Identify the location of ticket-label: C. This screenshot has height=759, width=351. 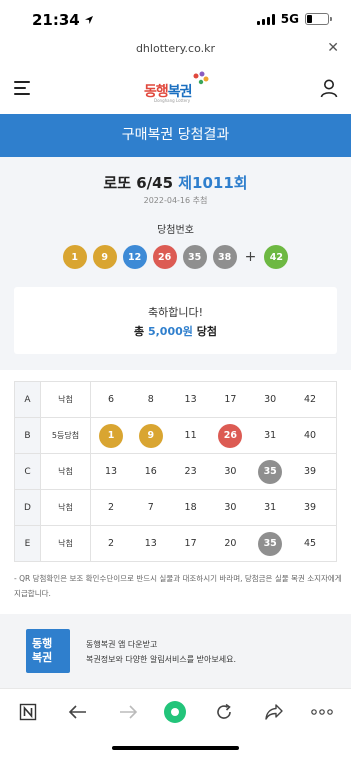
(27, 471).